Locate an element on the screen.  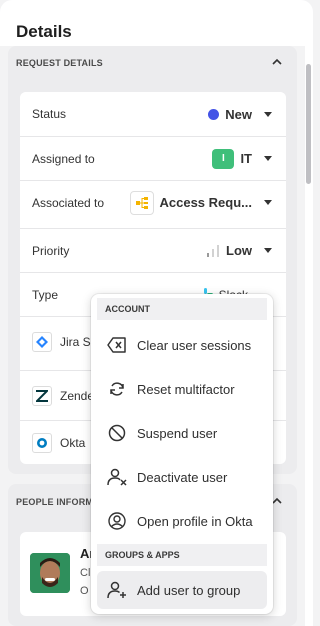
menu-item-label: Deactivate user is located at coordinates (182, 477).